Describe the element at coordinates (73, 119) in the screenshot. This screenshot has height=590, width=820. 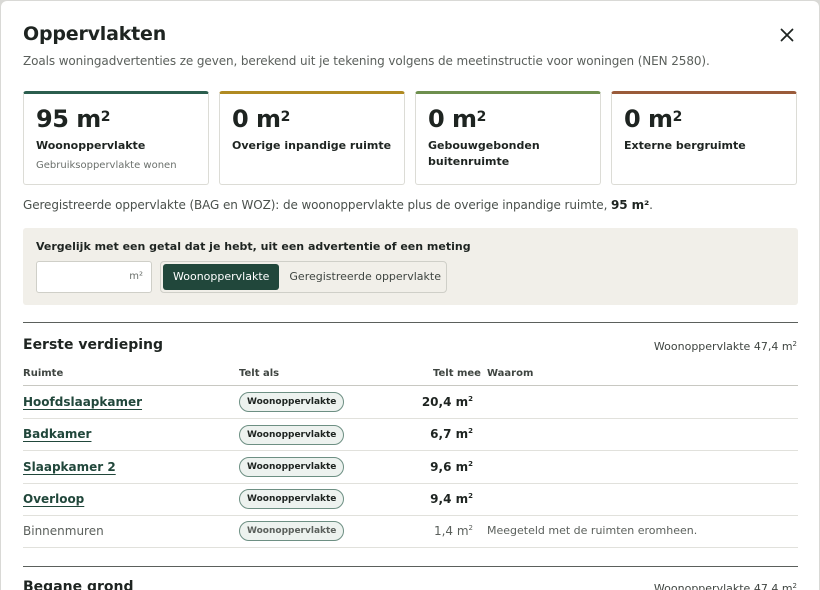
I see `card-value: 95 m2` at that location.